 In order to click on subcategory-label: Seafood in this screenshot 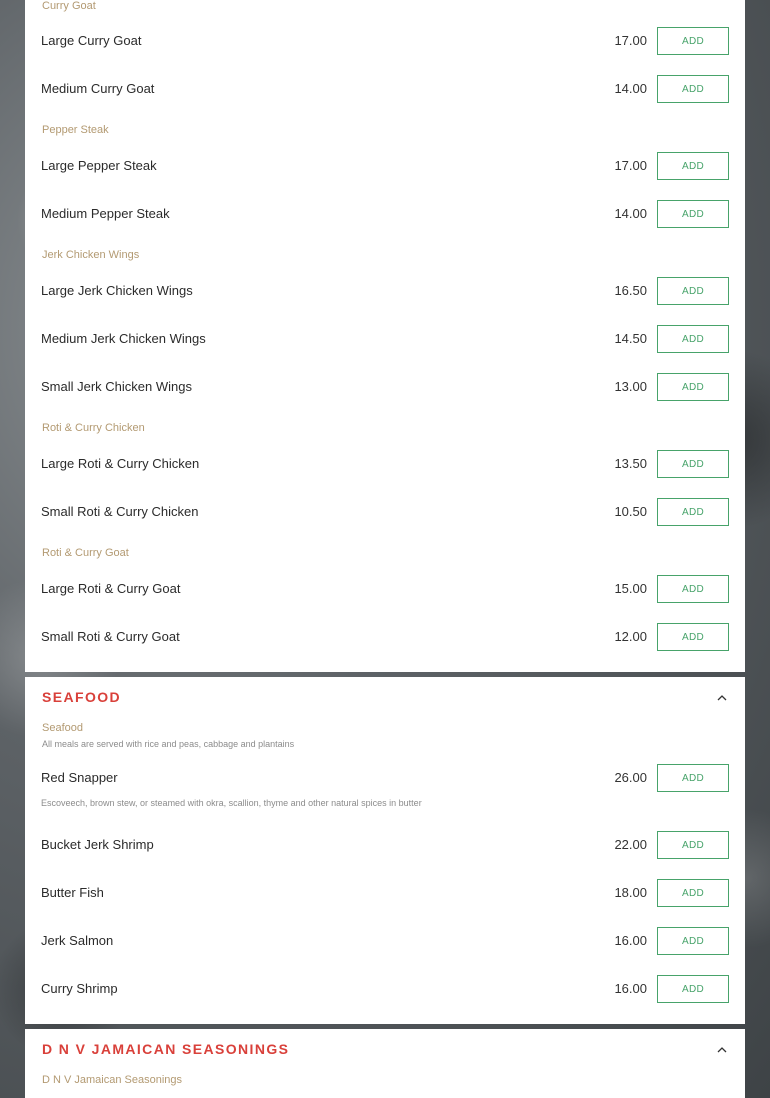, I will do `click(62, 728)`.